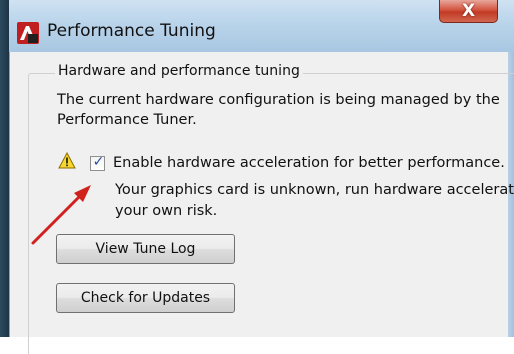 The width and height of the screenshot is (514, 354). I want to click on background-window-edge, so click(4, 168).